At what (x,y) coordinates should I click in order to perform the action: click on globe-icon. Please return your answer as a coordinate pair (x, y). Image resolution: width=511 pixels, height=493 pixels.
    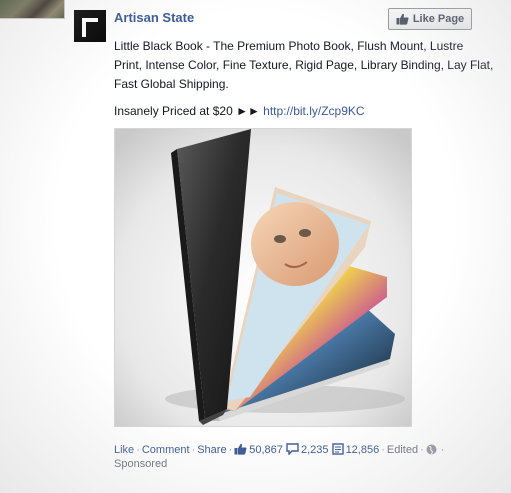
    Looking at the image, I should click on (431, 449).